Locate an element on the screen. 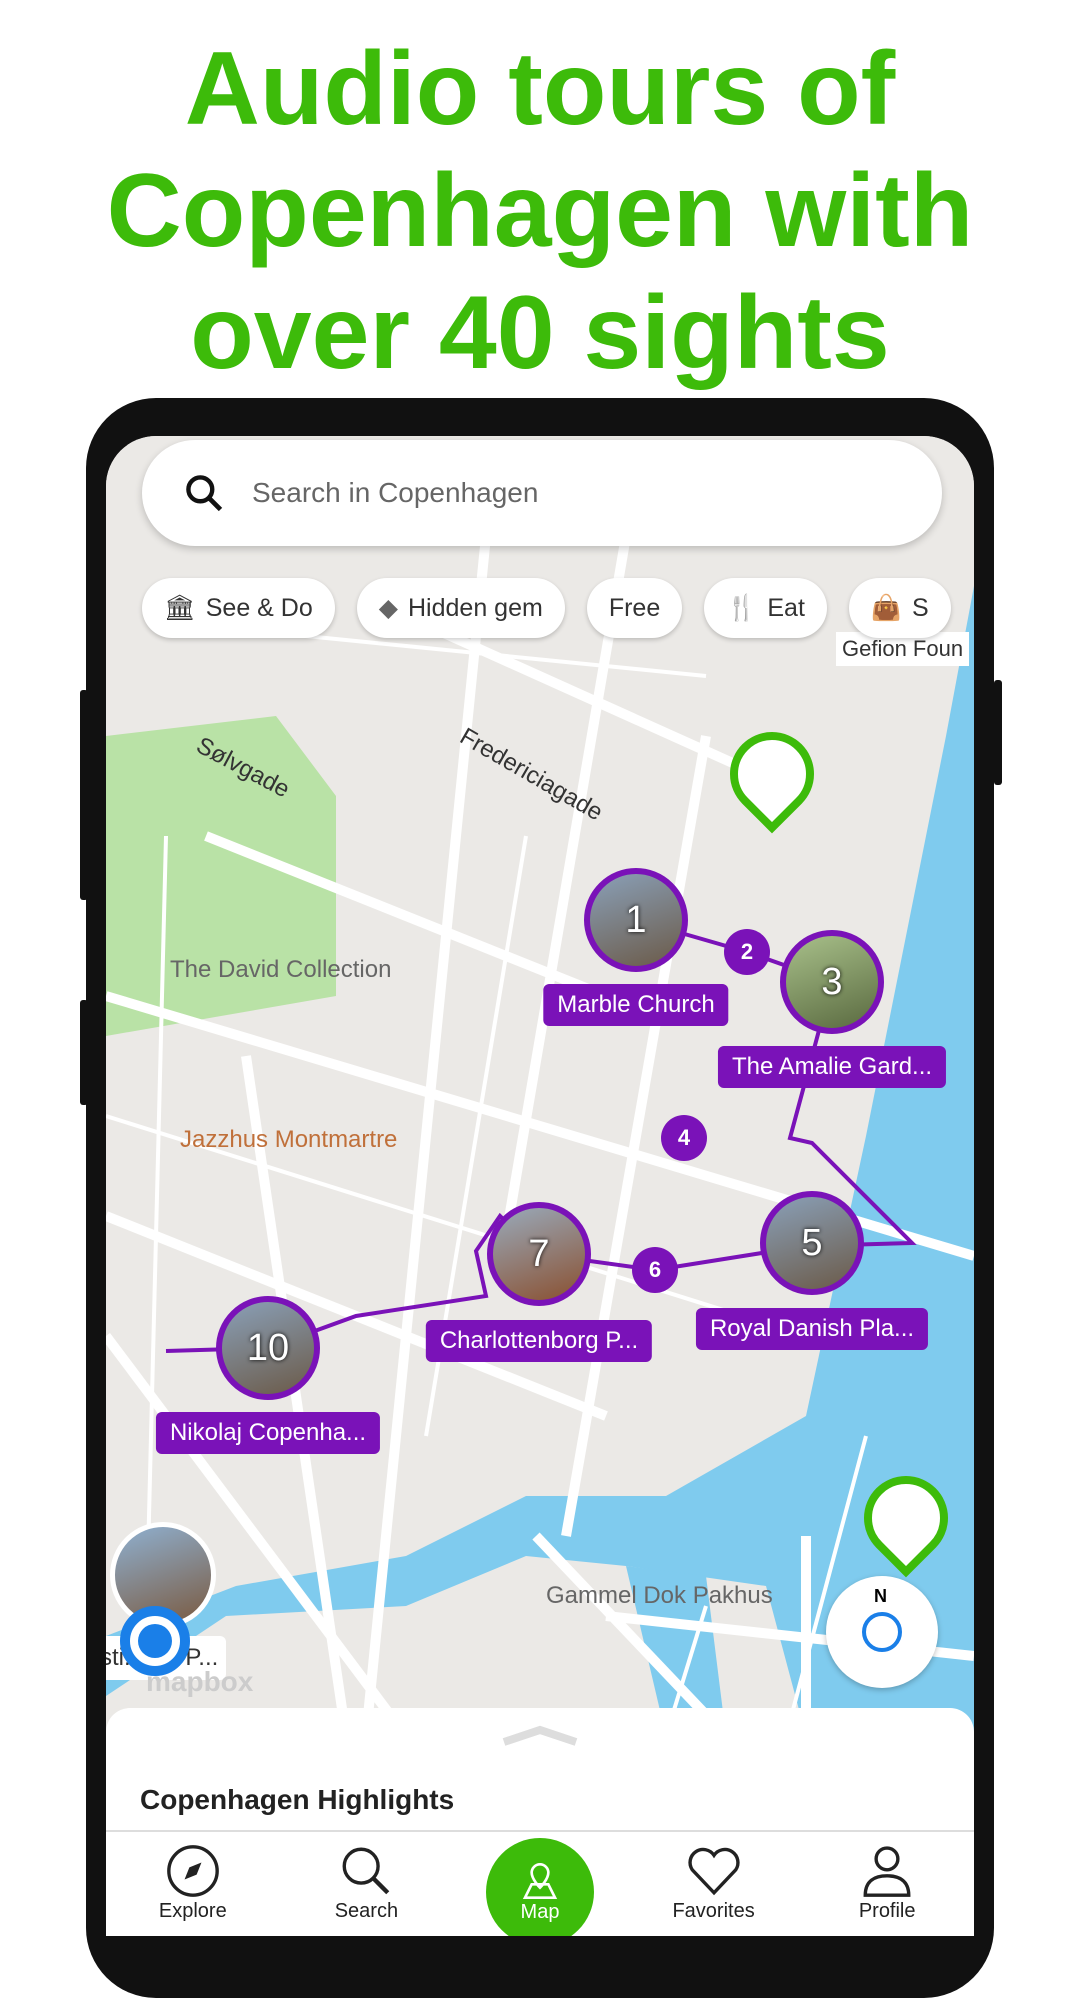  chip-hidden-gem: ◆ Hidden gem is located at coordinates (460, 608).